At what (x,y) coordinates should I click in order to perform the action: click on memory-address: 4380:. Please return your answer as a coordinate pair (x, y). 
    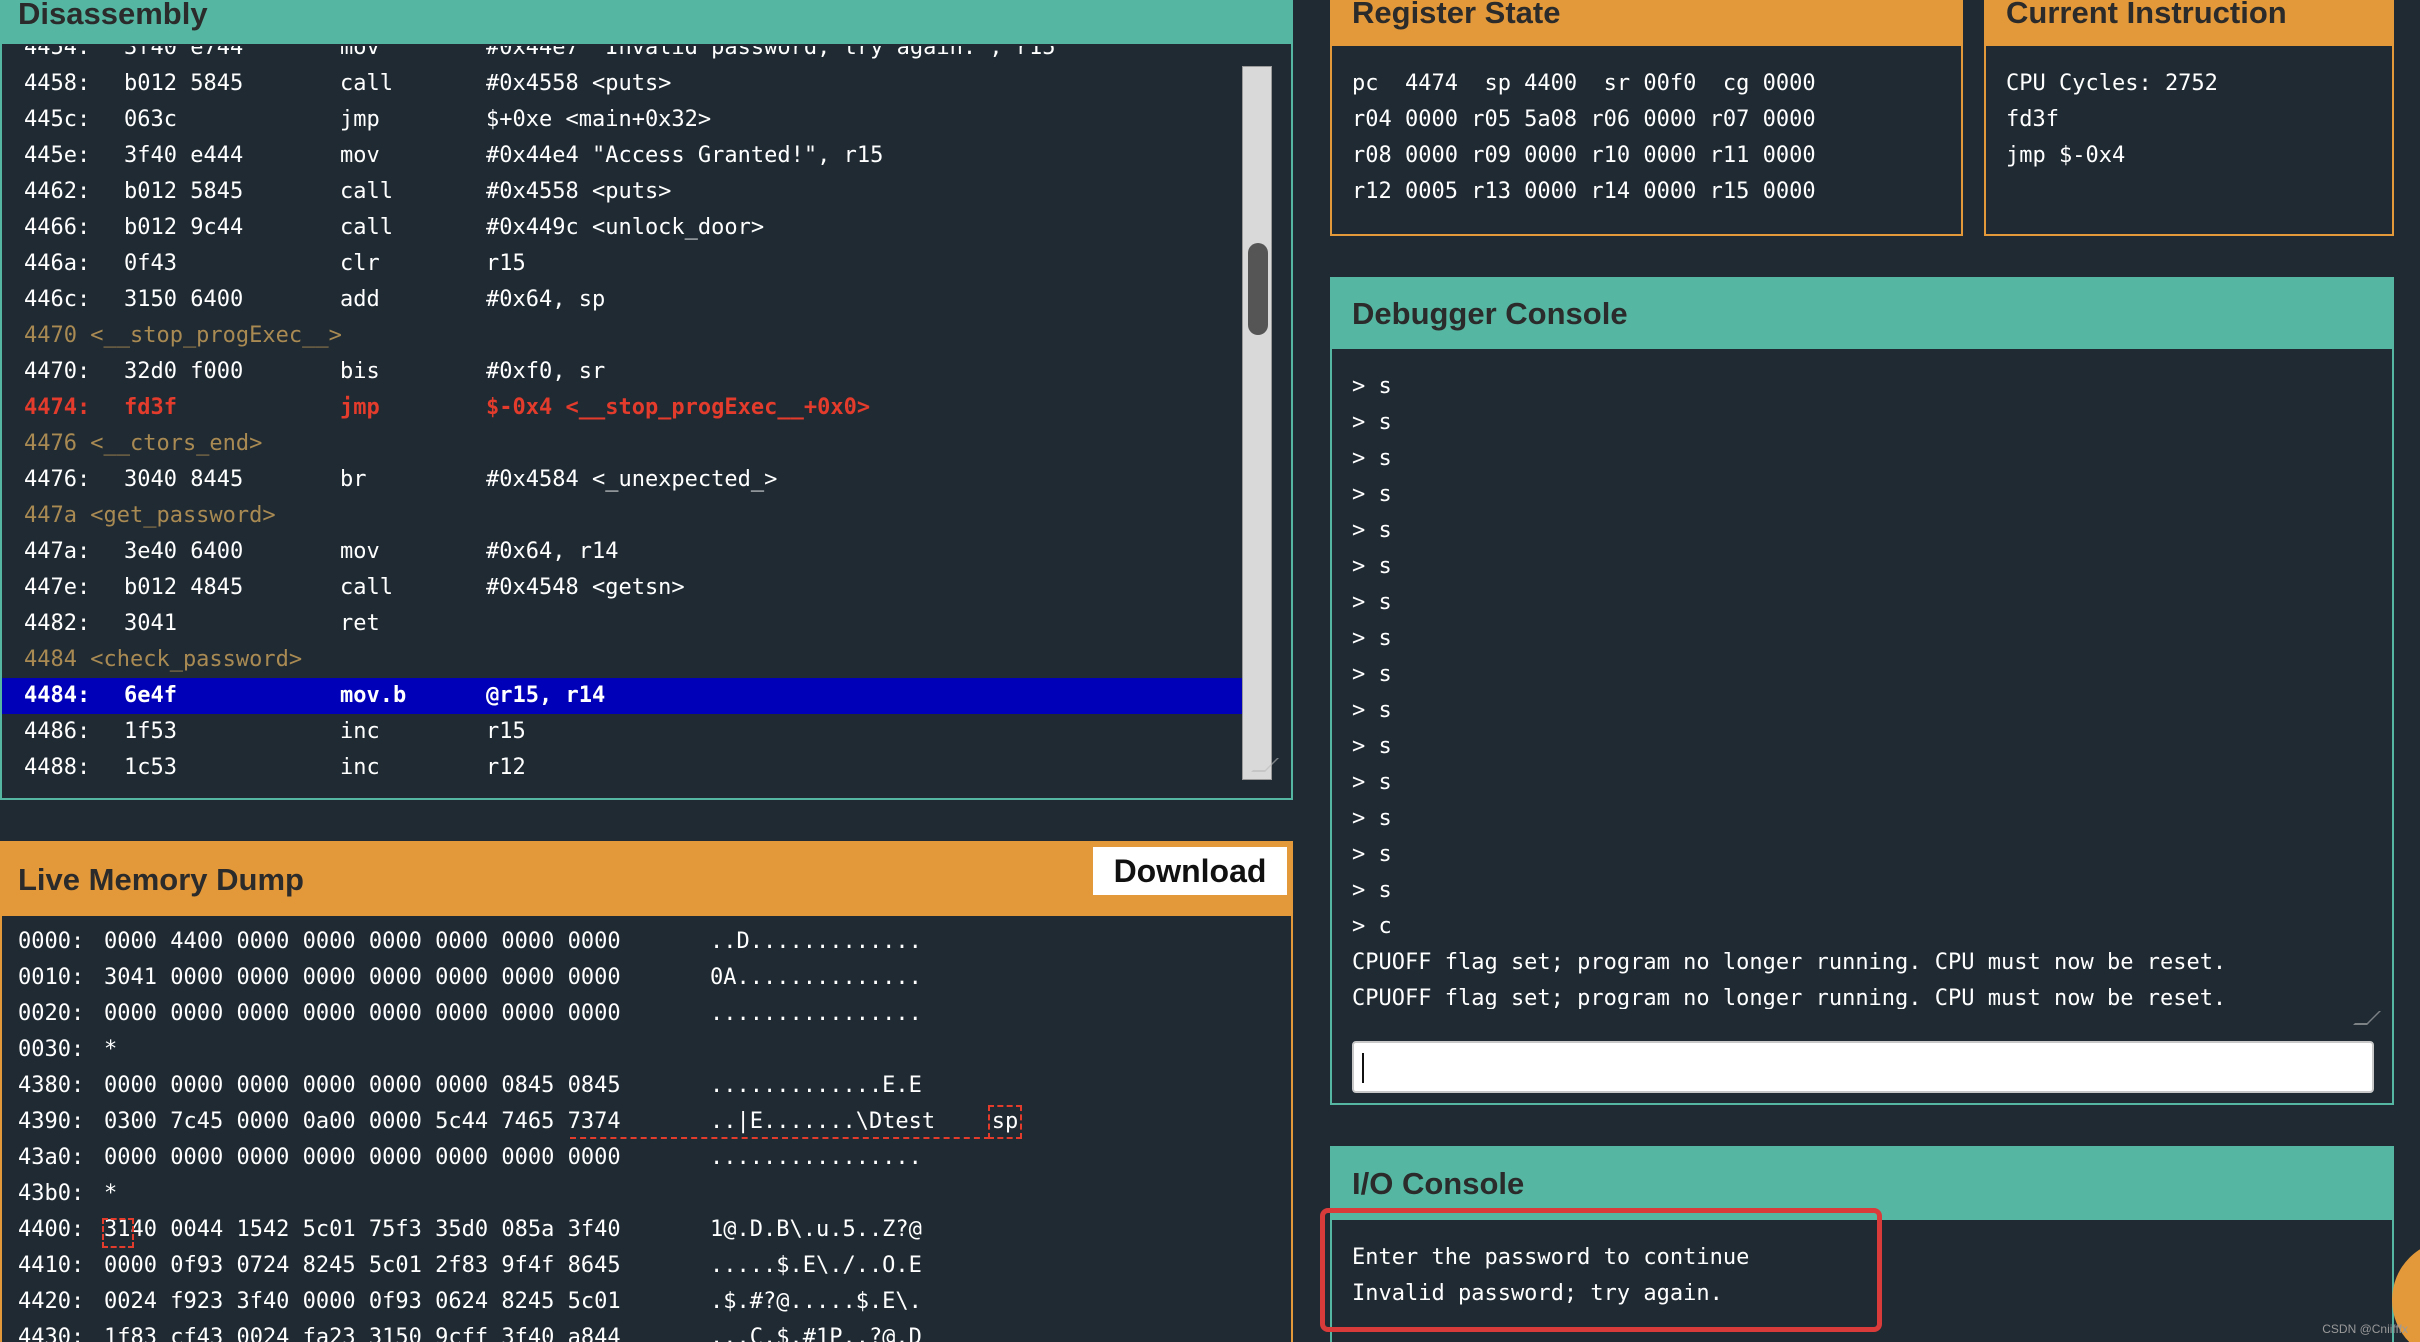
    Looking at the image, I should click on (51, 1085).